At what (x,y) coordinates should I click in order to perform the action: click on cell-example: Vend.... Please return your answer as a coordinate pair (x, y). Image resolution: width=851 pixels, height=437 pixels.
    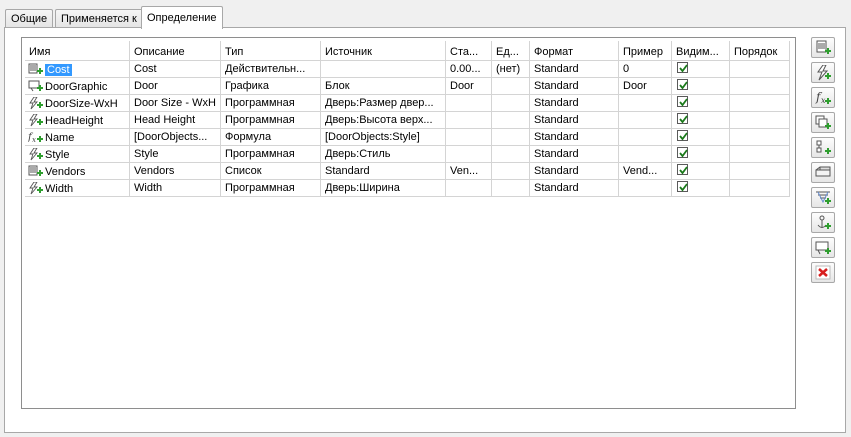
    Looking at the image, I should click on (645, 171).